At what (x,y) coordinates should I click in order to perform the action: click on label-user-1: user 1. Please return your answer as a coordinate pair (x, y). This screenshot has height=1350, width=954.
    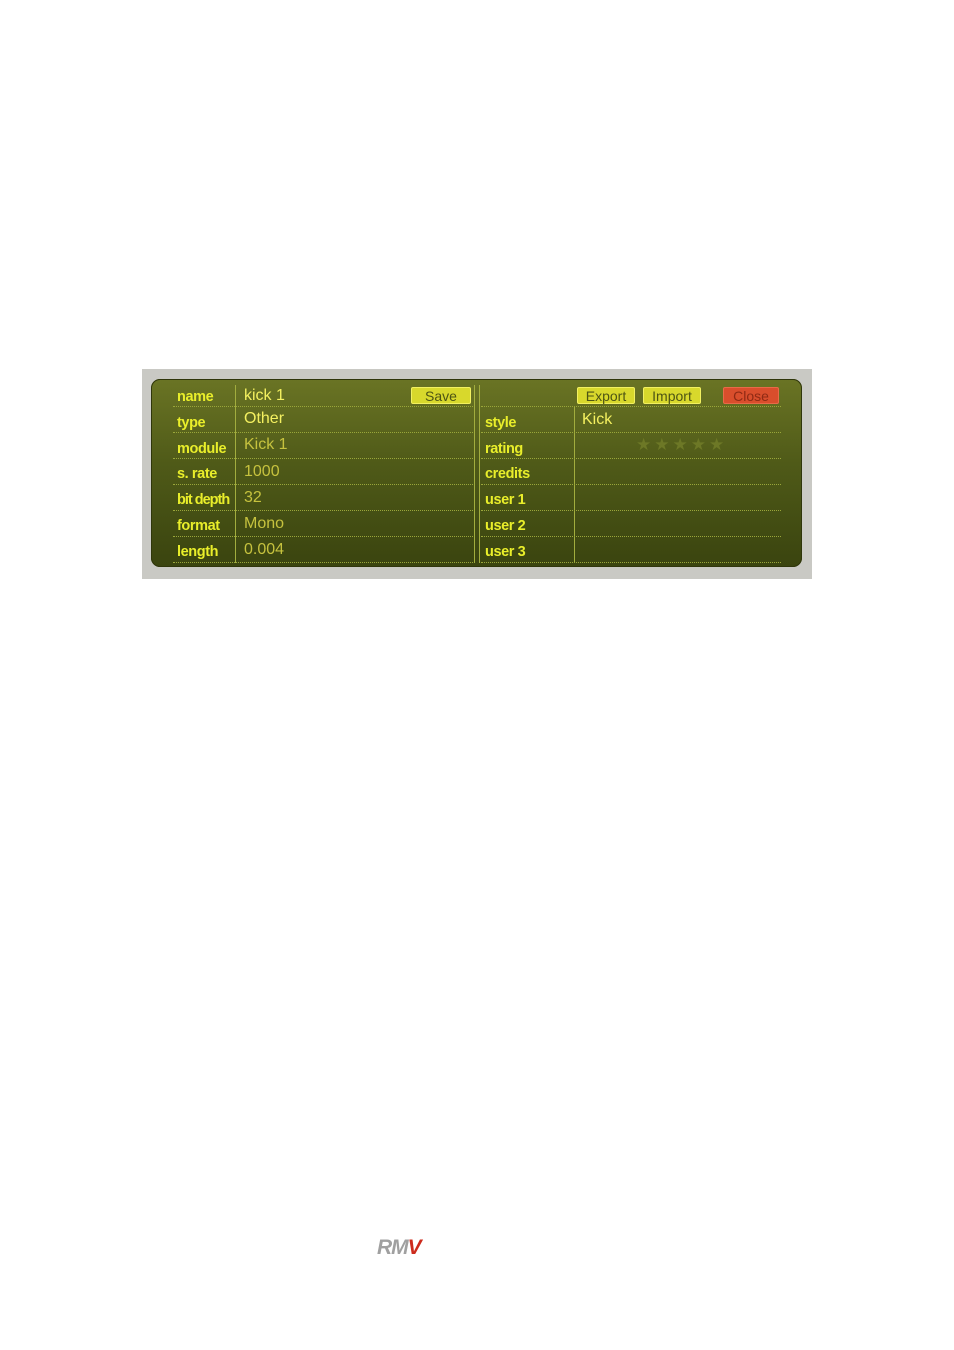
    Looking at the image, I should click on (505, 500).